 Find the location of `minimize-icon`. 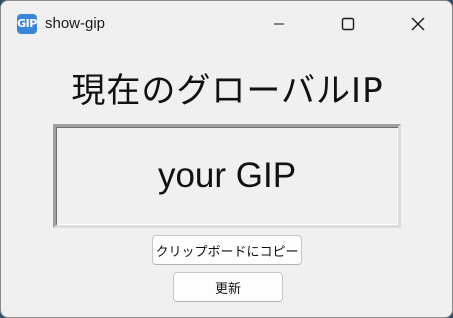

minimize-icon is located at coordinates (279, 24).